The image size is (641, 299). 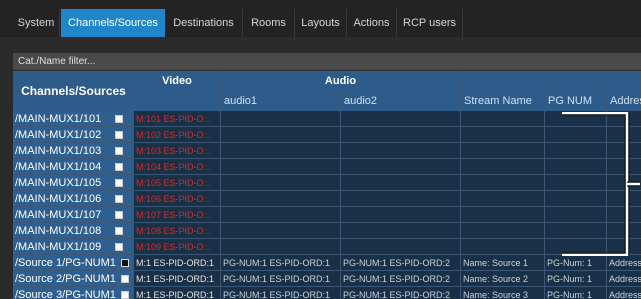 I want to click on channel-name-cell: /MAIN-MUX1/101, so click(x=73, y=119).